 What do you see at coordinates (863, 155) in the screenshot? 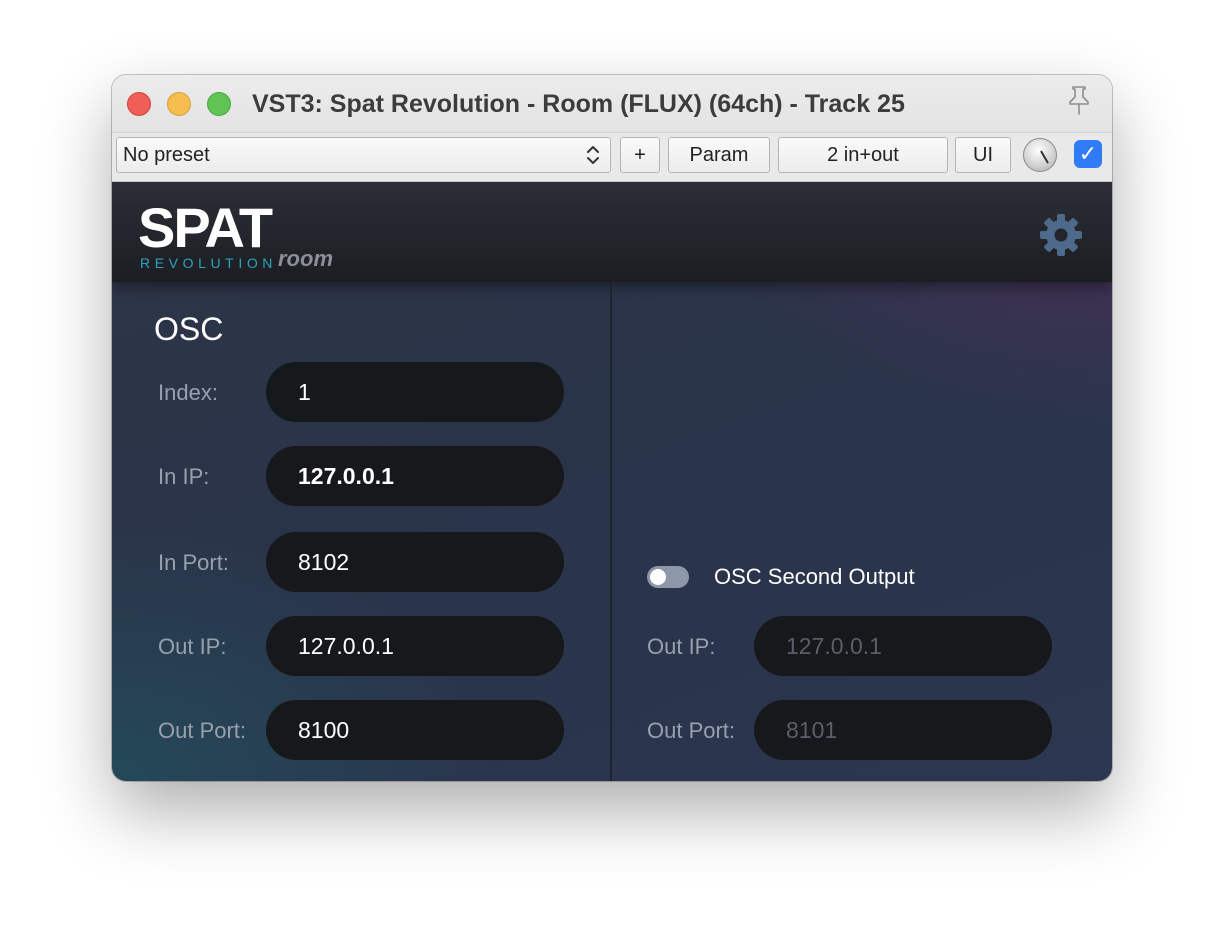
I see `io-config-button: 2 in+out` at bounding box center [863, 155].